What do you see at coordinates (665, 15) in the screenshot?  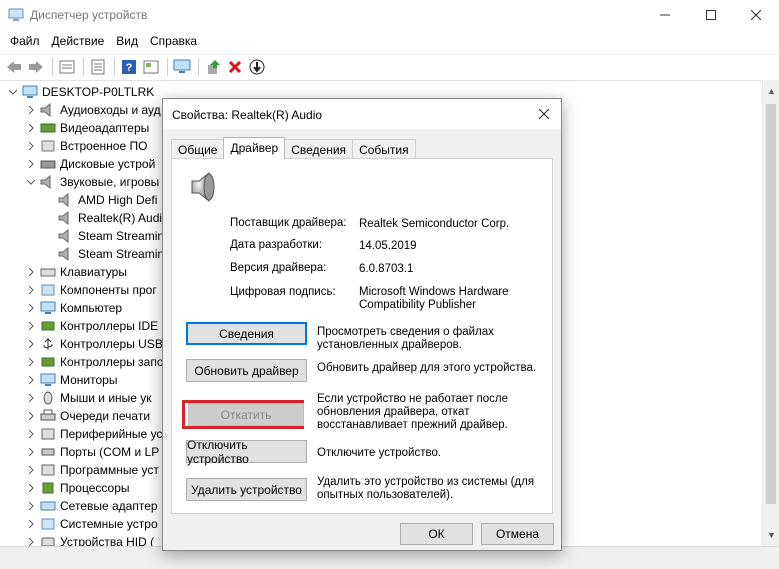 I see `minimize-button` at bounding box center [665, 15].